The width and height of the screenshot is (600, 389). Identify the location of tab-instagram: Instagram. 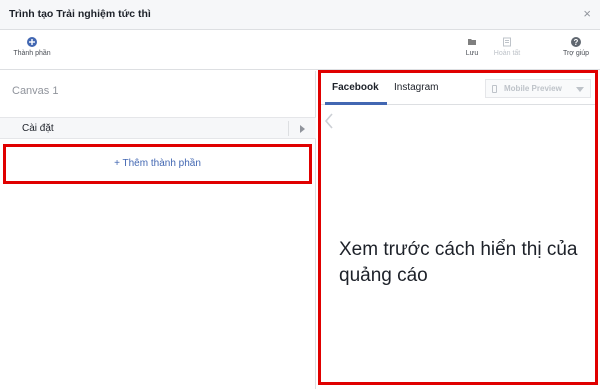
(416, 87).